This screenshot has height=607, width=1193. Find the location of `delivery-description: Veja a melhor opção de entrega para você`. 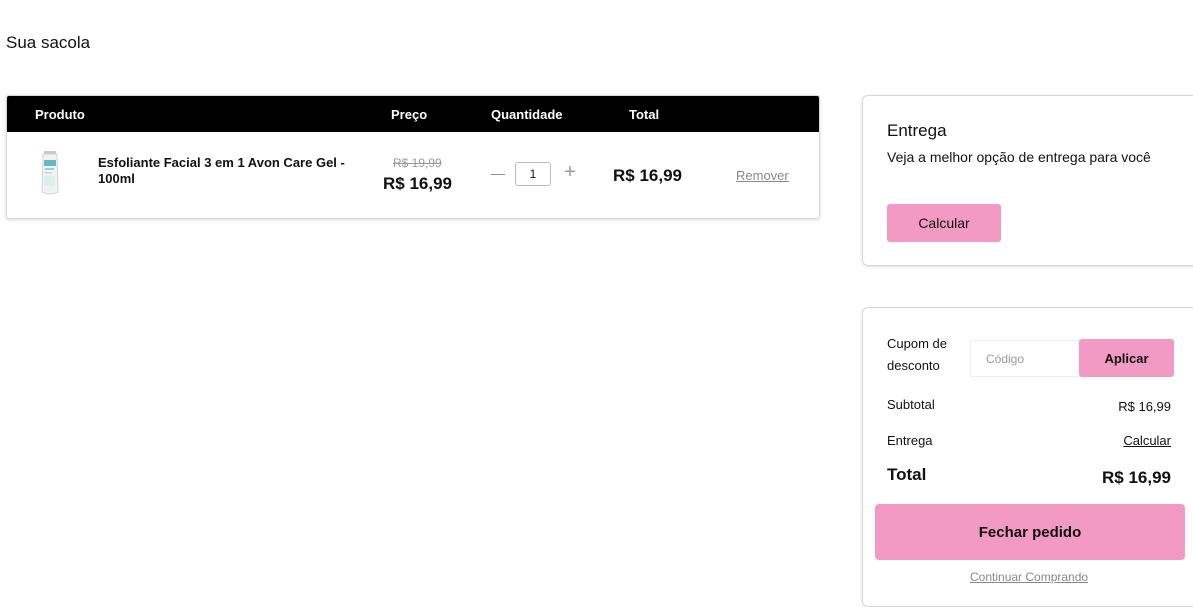

delivery-description: Veja a melhor opção de entrega para você is located at coordinates (1019, 157).